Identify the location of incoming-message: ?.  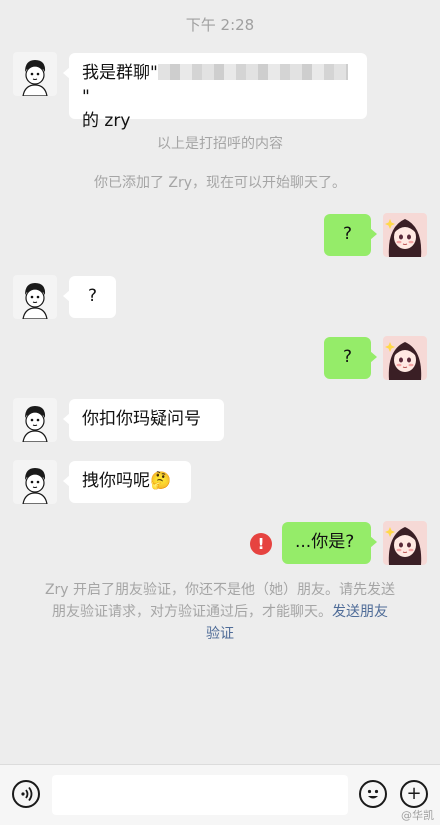
(89, 297).